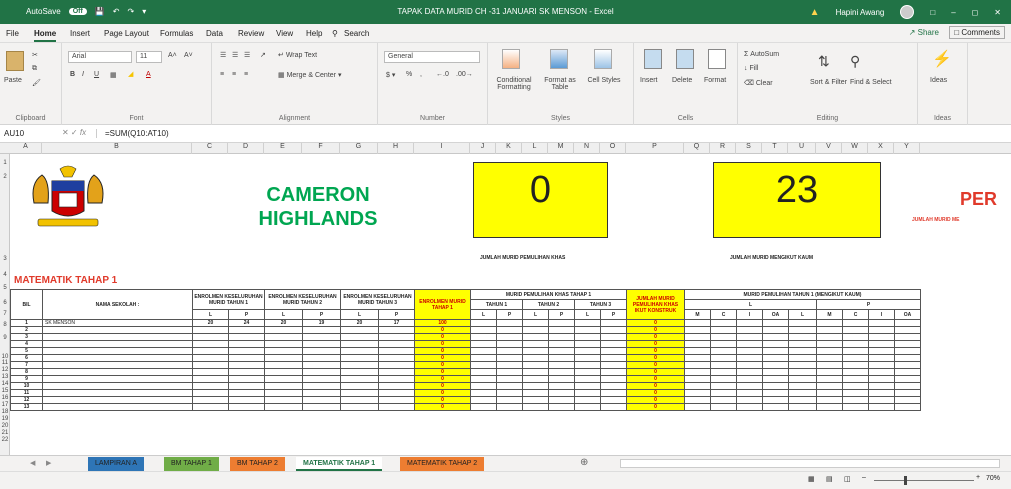 This screenshot has width=1011, height=489. Describe the element at coordinates (810, 463) in the screenshot. I see `horizontal-scrollbar` at that location.